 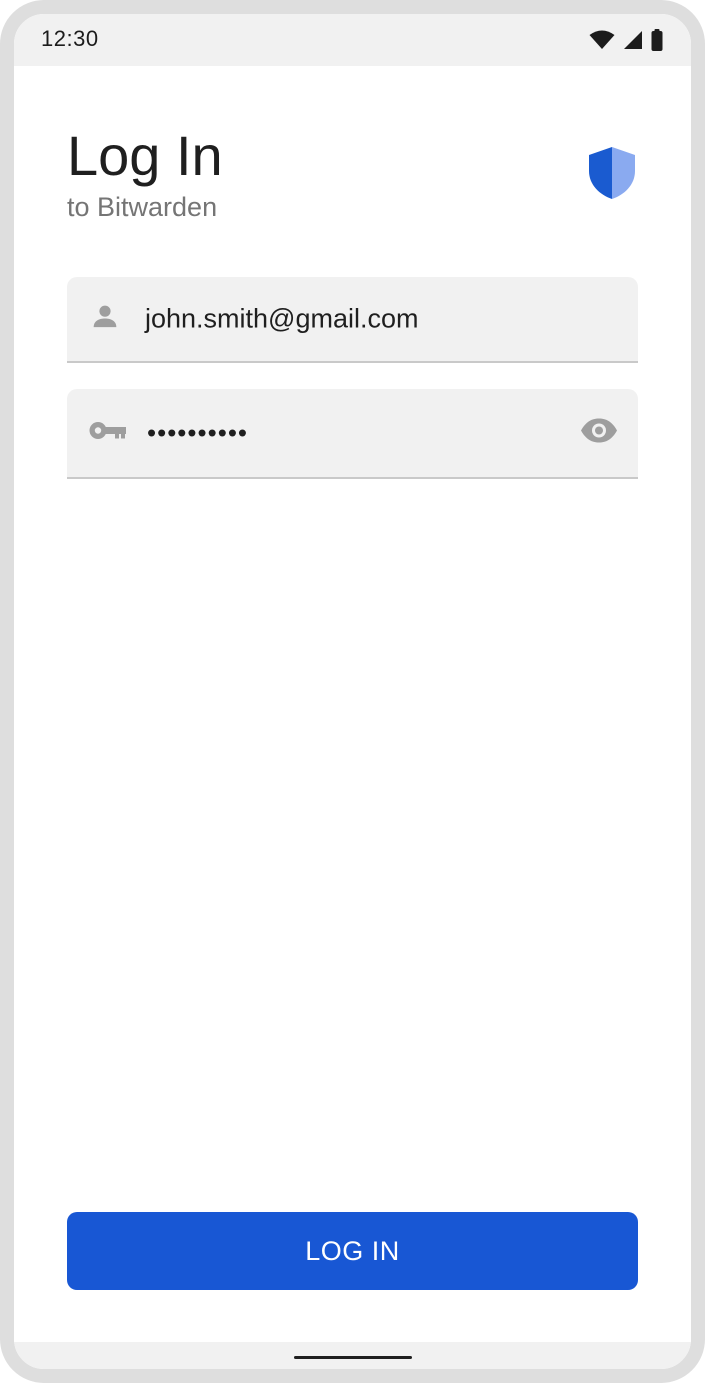 I want to click on page-subtitle: to Bitwarden, so click(x=142, y=207).